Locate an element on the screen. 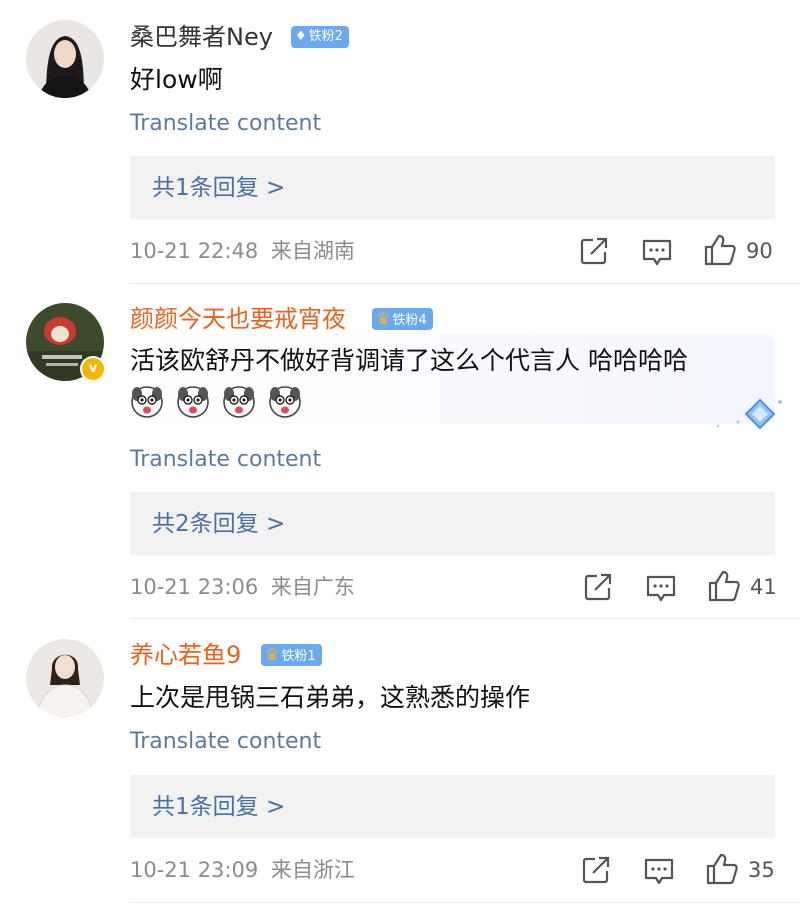 This screenshot has width=800, height=919. replies-link: 共2条回复 > is located at coordinates (218, 524).